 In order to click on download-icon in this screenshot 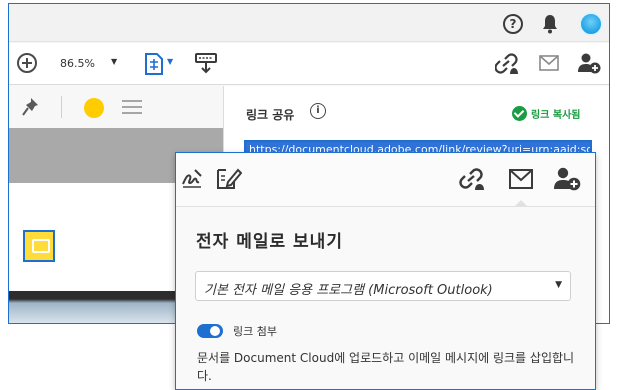, I will do `click(206, 64)`.